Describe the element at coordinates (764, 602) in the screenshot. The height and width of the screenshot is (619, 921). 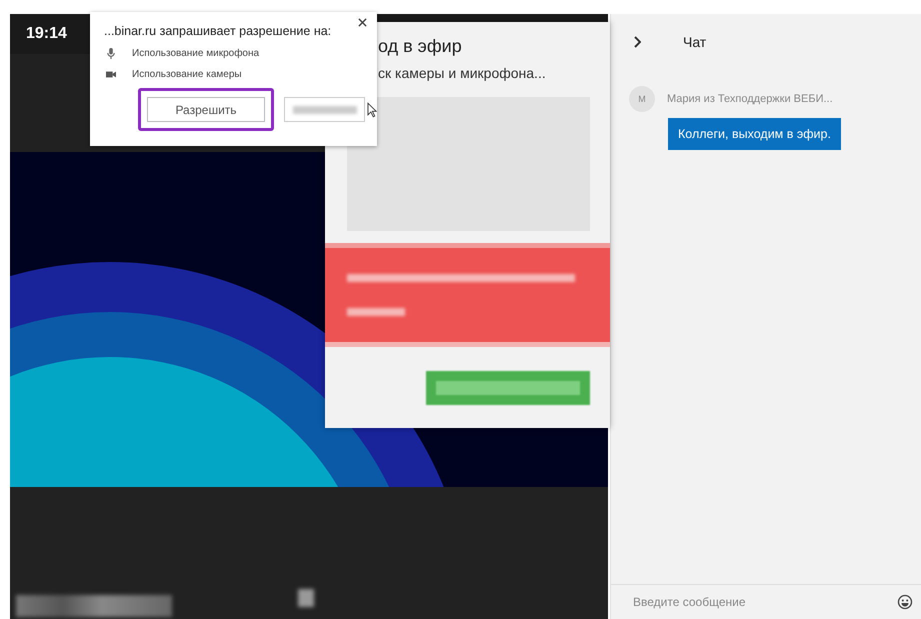
I see `message-input: Введите сообщение` at that location.